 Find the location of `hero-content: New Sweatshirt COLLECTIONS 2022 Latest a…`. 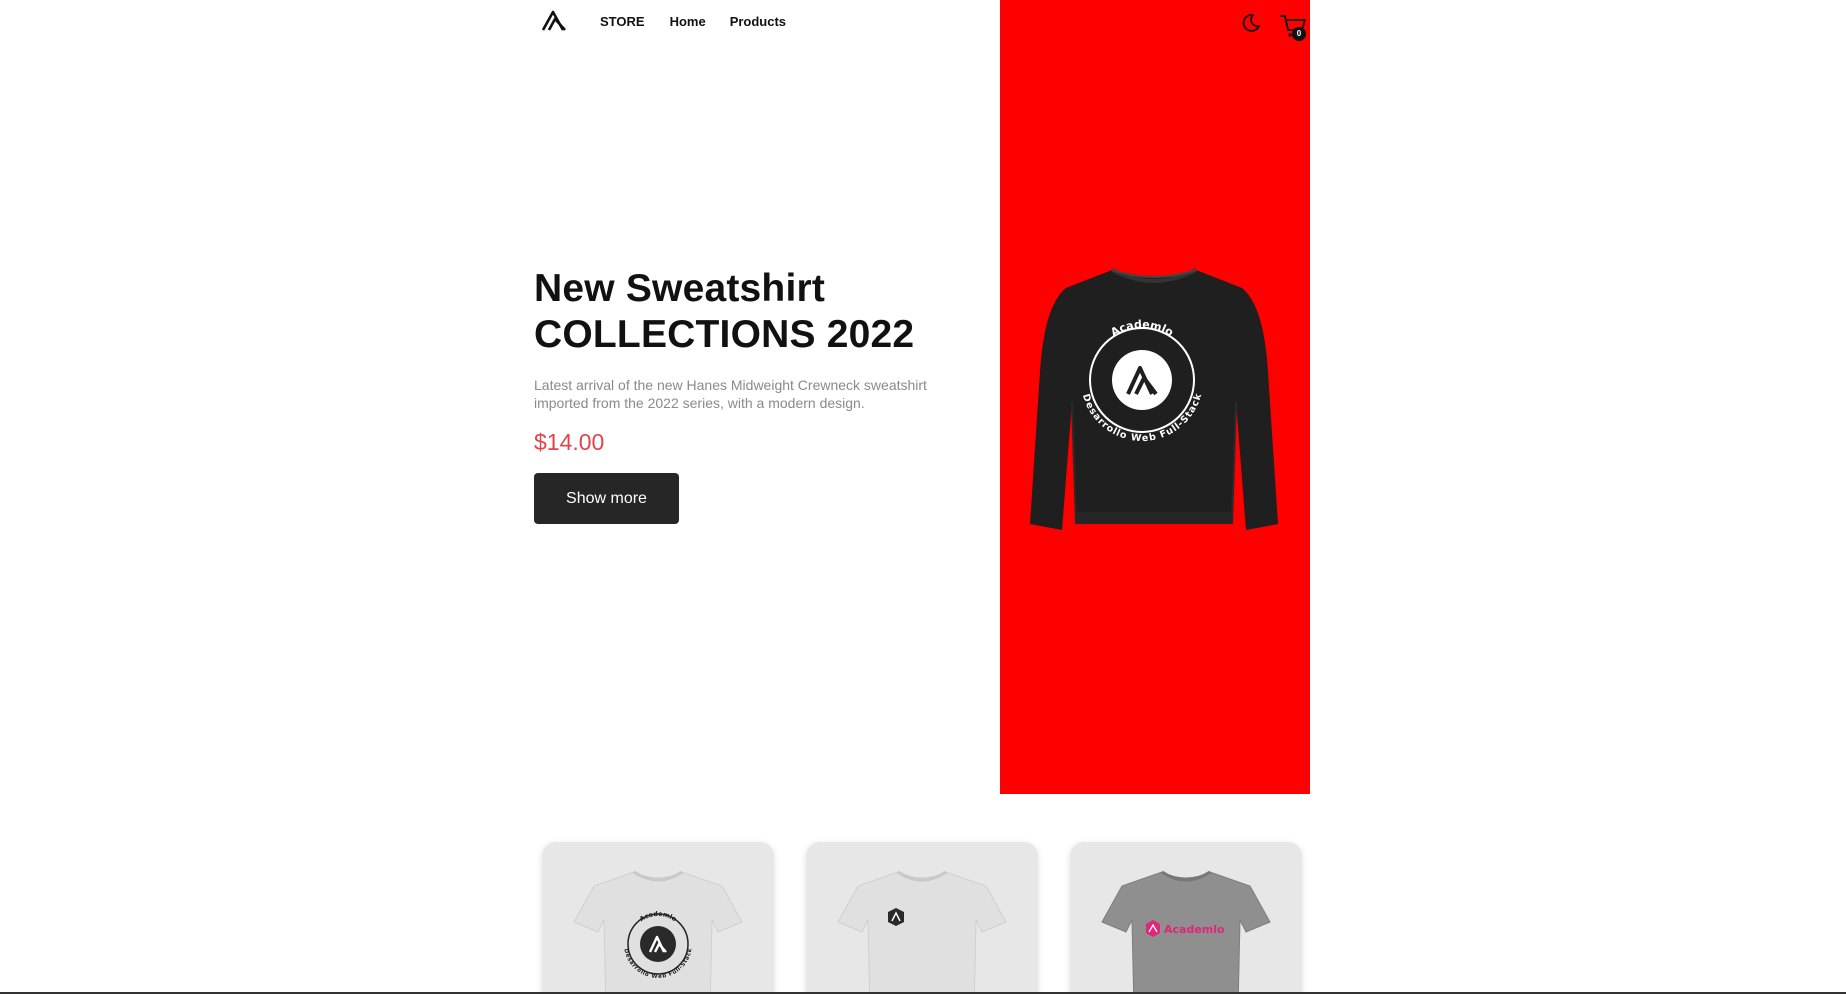

hero-content: New Sweatshirt COLLECTIONS 2022 Latest a… is located at coordinates (749, 395).